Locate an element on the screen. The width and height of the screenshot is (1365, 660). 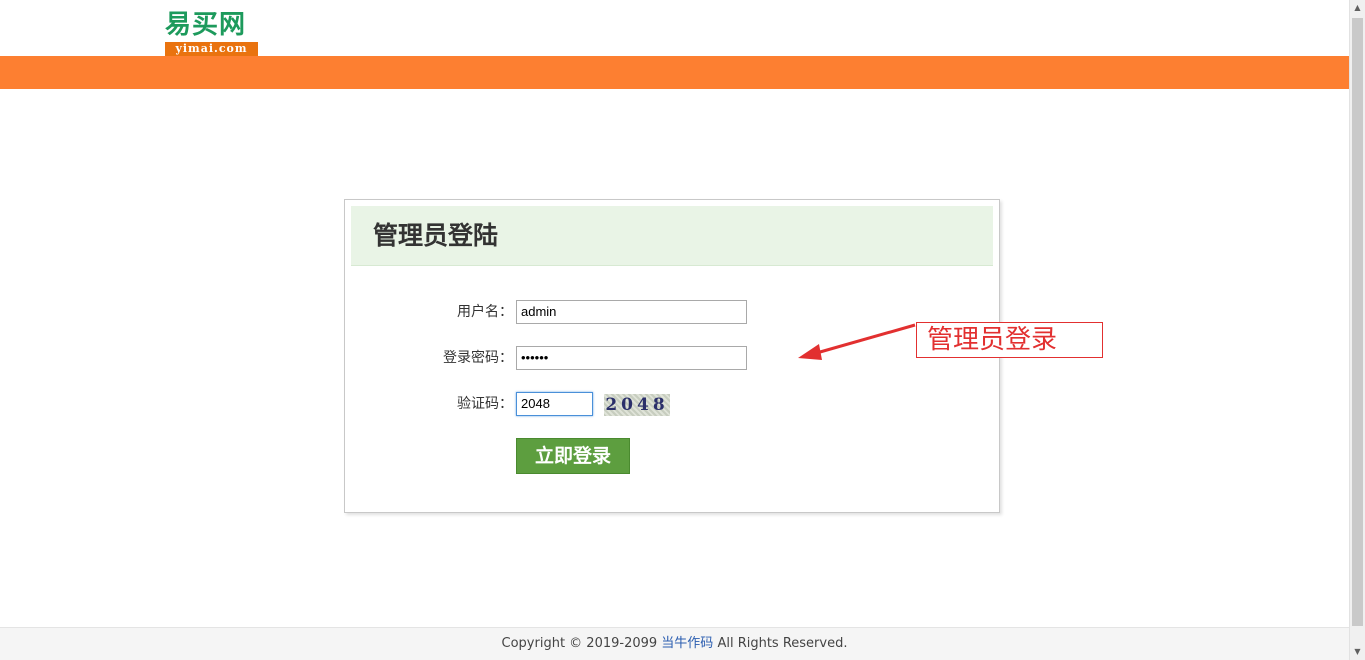
login-panel-header: 管理员登陆 is located at coordinates (672, 236).